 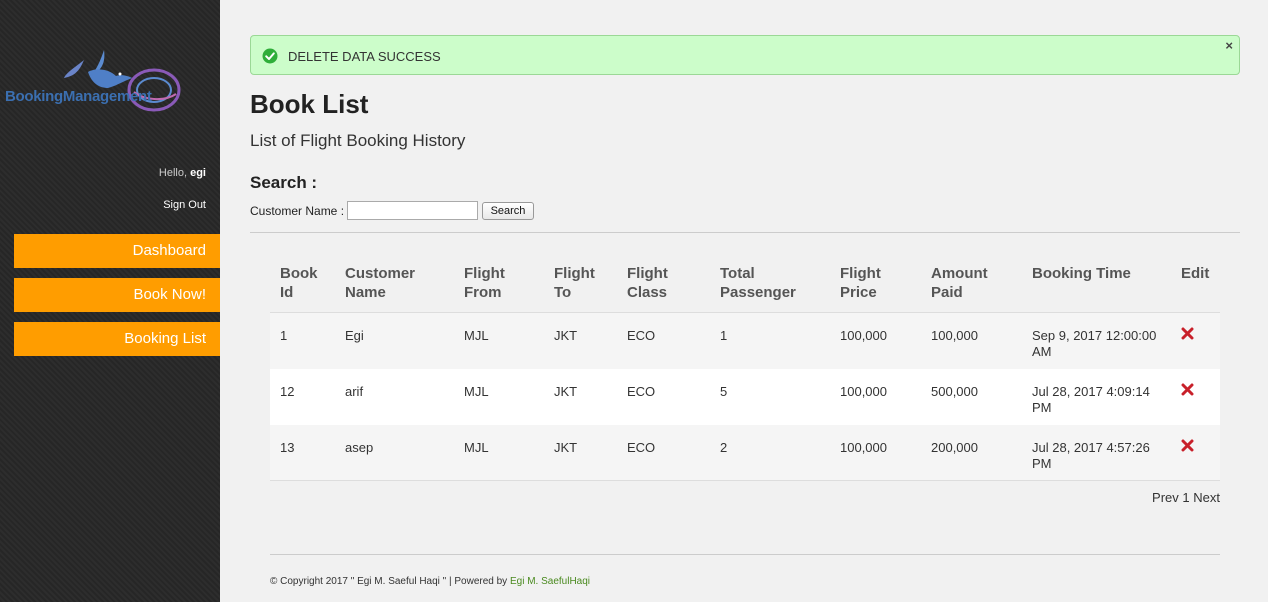 What do you see at coordinates (174, 173) in the screenshot?
I see `greeting-prefix: Hello,` at bounding box center [174, 173].